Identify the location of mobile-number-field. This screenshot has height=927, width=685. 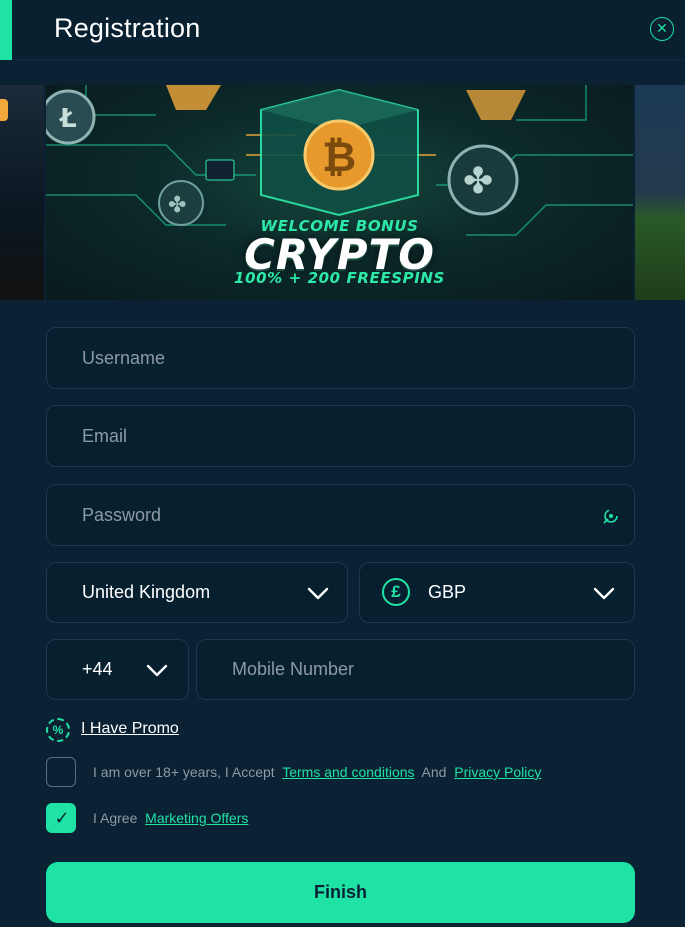
(415, 669).